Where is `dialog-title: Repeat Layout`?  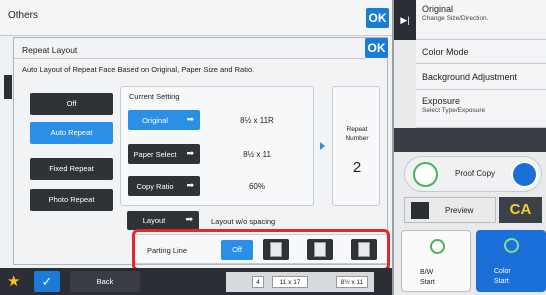
dialog-title: Repeat Layout is located at coordinates (50, 50).